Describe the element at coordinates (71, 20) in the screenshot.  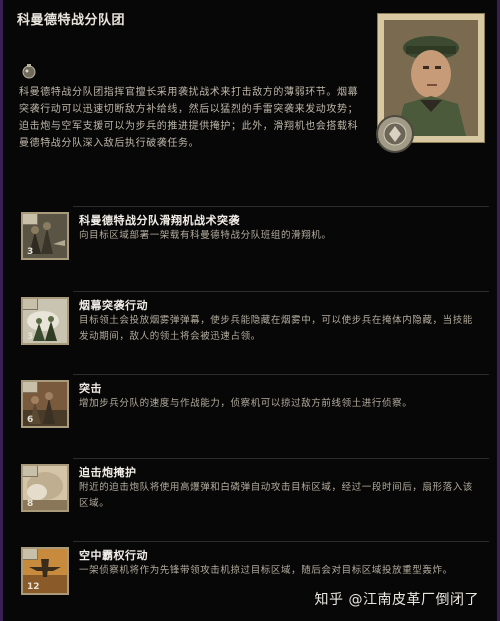
I see `commander-title: 科曼德特战分队团` at that location.